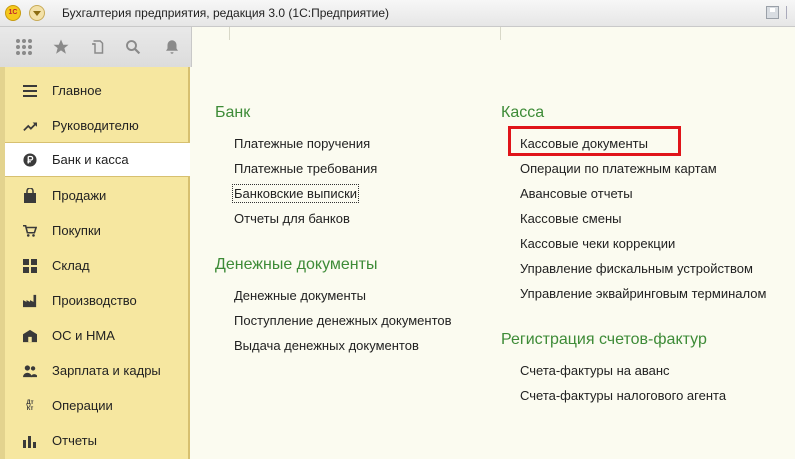  I want to click on sidebar-item-operations: Дт Кт Операции, so click(96, 405).